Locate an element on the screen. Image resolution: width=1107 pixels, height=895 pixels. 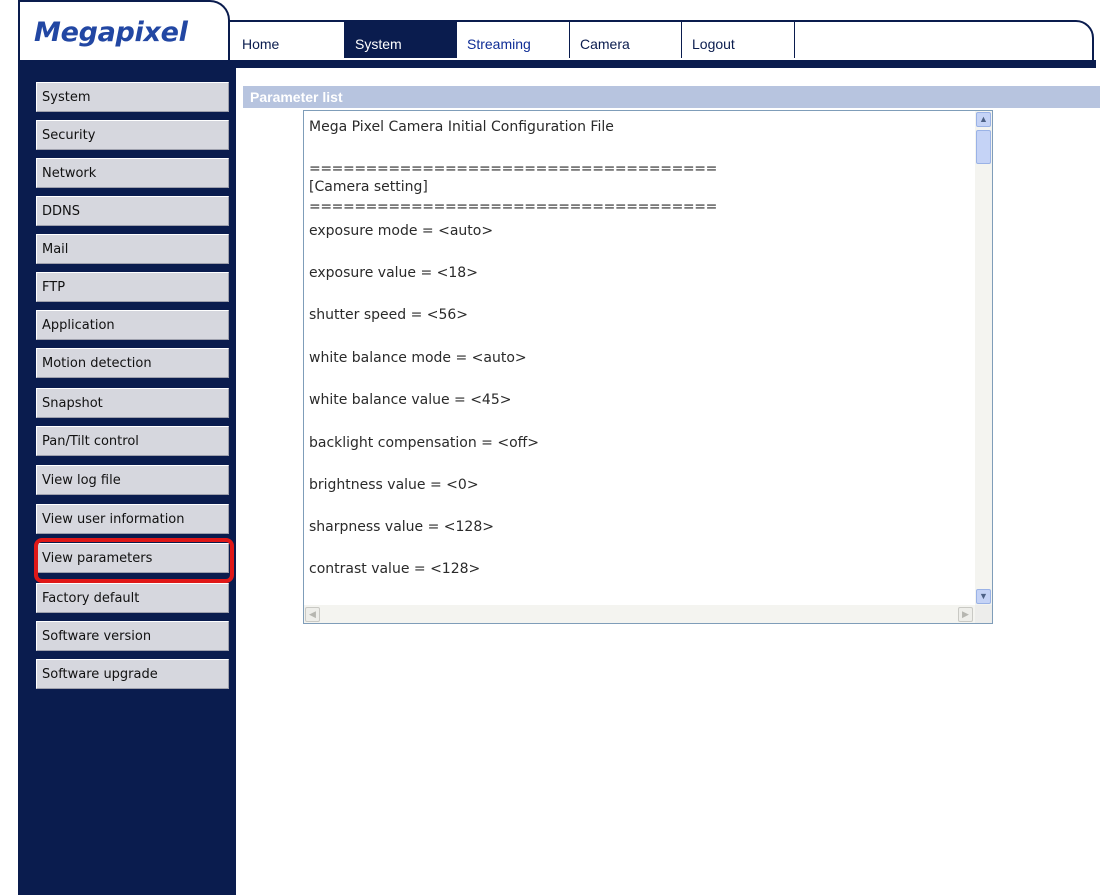
scroll-thumb is located at coordinates (983, 147).